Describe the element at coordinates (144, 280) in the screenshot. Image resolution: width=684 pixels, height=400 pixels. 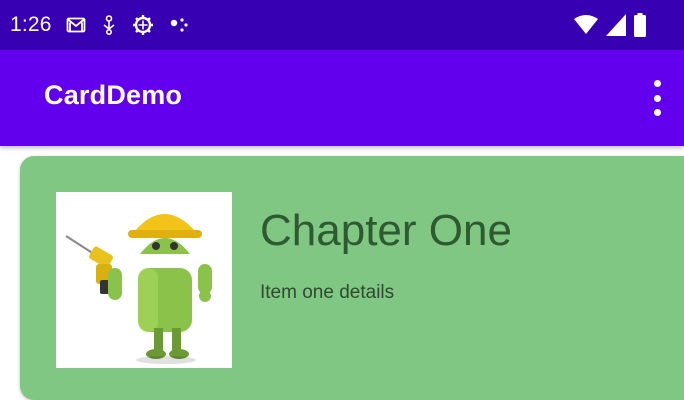
I see `android-robot-image` at that location.